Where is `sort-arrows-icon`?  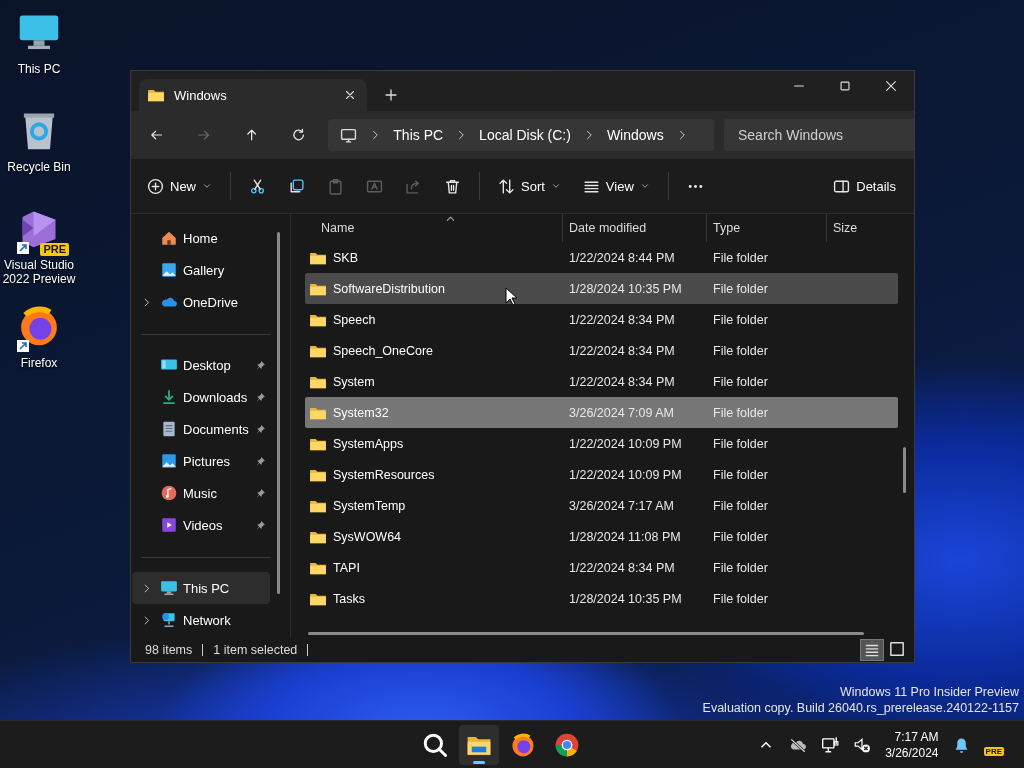
sort-arrows-icon is located at coordinates (506, 186).